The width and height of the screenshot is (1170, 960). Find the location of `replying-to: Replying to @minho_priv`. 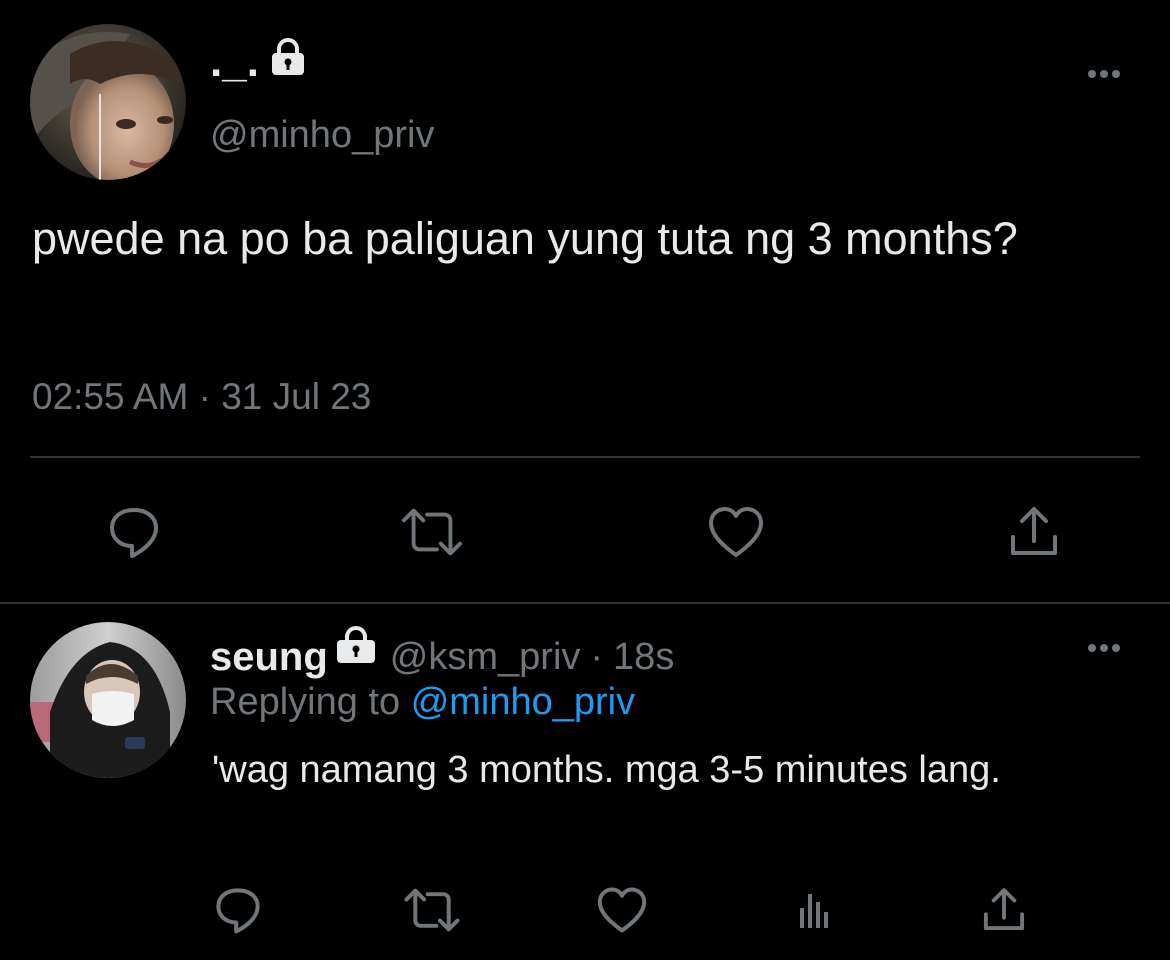

replying-to: Replying to @minho_priv is located at coordinates (422, 702).